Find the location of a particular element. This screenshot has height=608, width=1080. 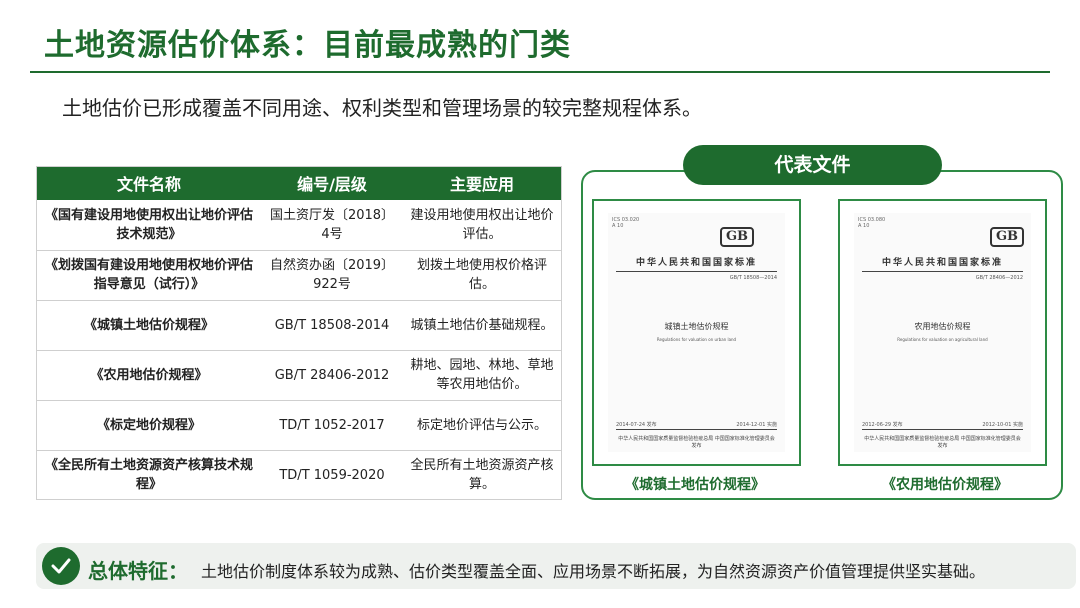

doc-code-cell: GB/T 18508-2014 is located at coordinates (332, 325).